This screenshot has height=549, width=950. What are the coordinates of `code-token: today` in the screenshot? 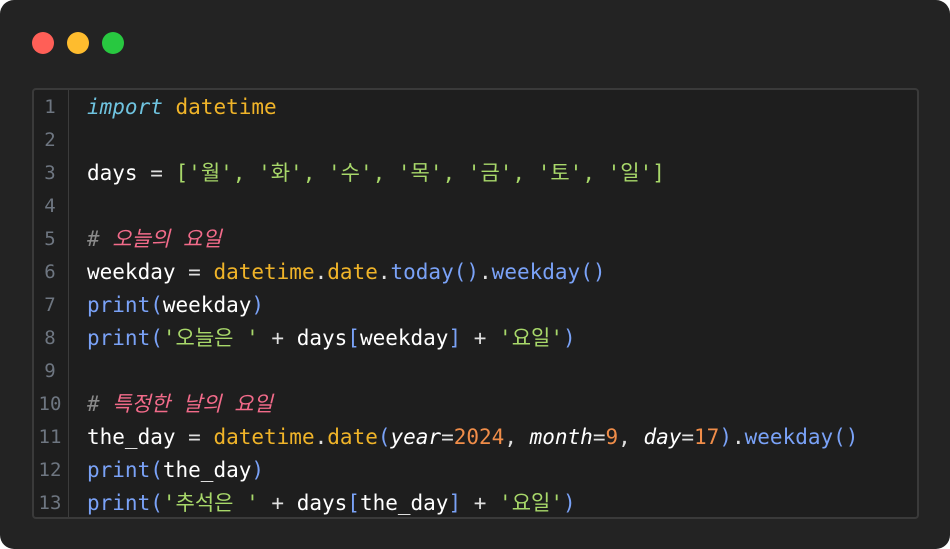 It's located at (422, 272).